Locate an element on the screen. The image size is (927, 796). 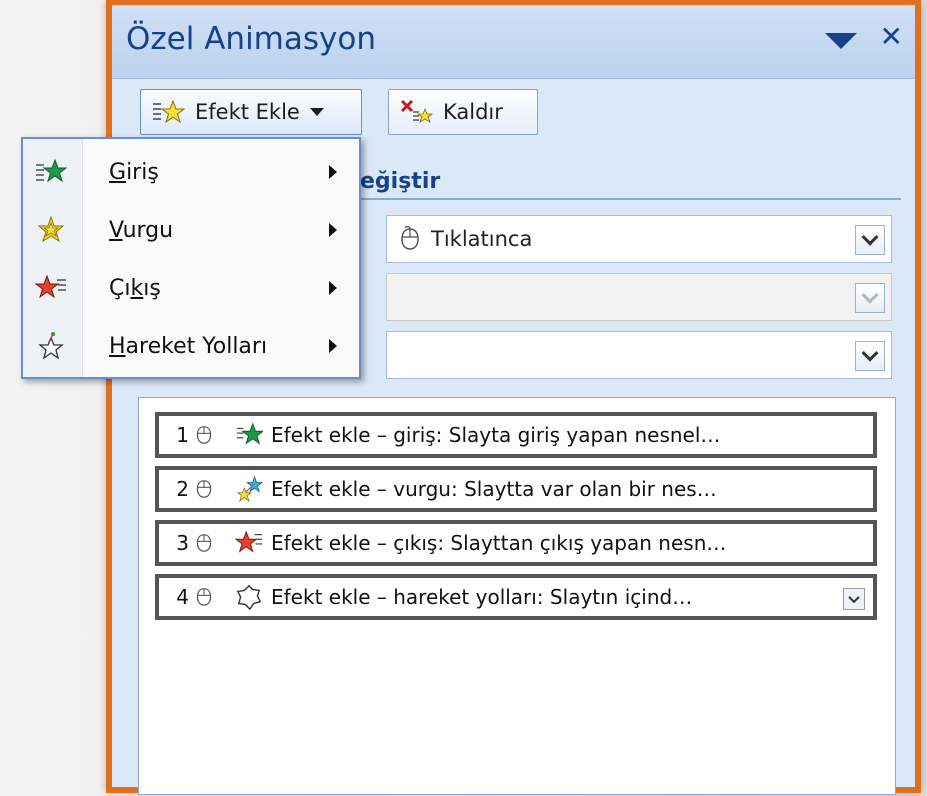
effect-options-button is located at coordinates (854, 599).